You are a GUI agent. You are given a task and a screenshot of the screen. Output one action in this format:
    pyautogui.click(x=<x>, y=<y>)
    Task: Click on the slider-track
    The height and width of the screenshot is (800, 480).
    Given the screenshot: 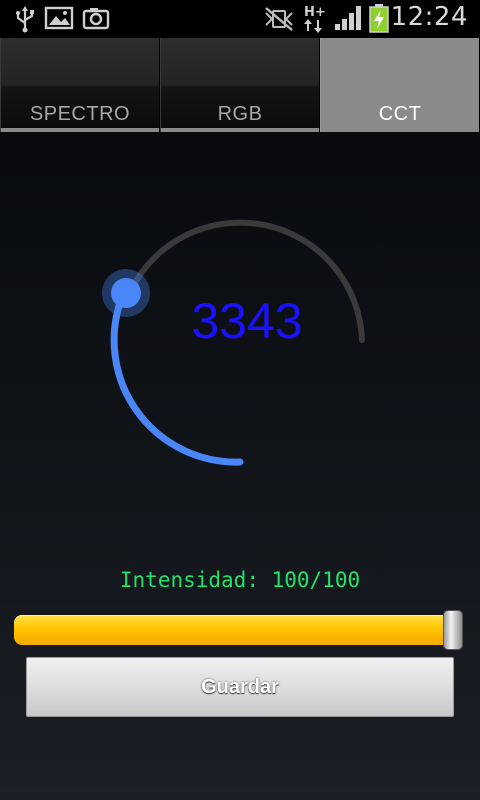 What is the action you would take?
    pyautogui.click(x=237, y=630)
    